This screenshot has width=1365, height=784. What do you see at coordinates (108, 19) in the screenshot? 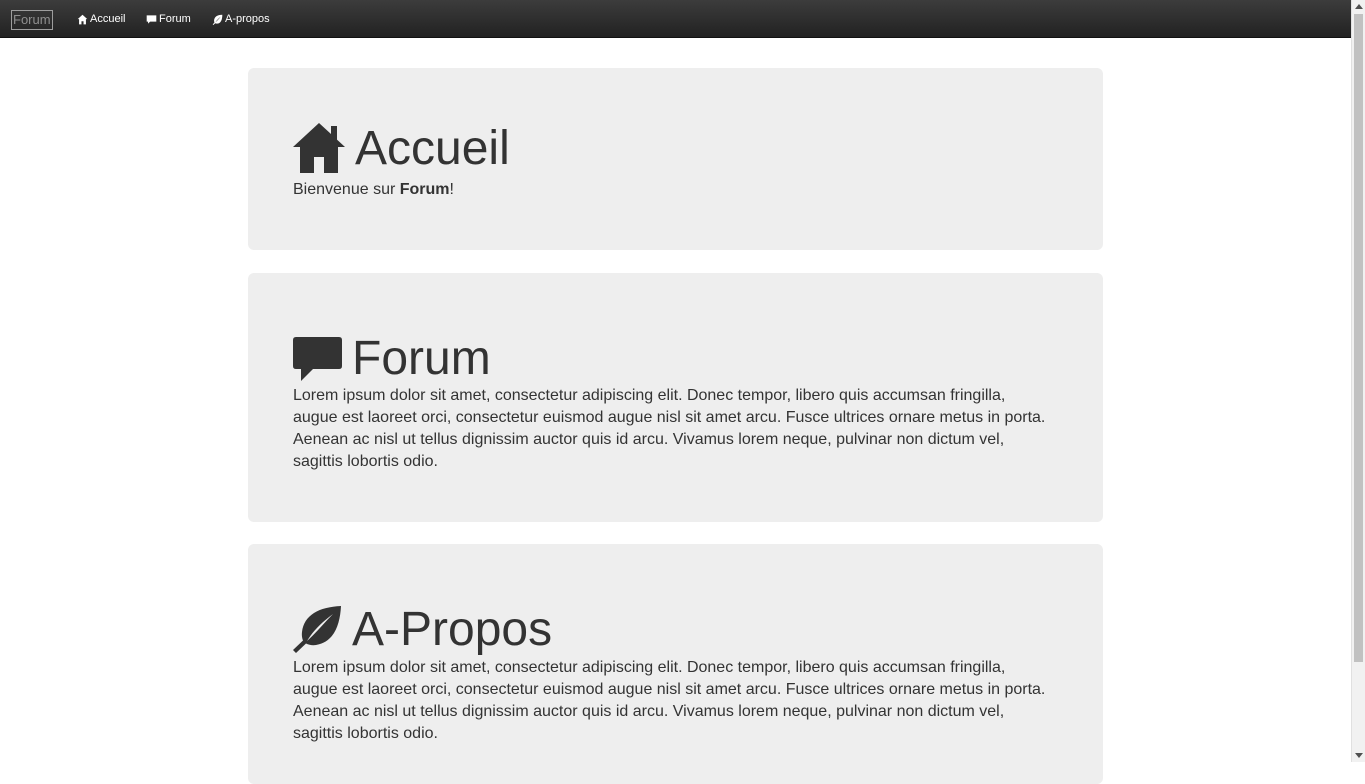
I see `nav-link-label: Accueil` at bounding box center [108, 19].